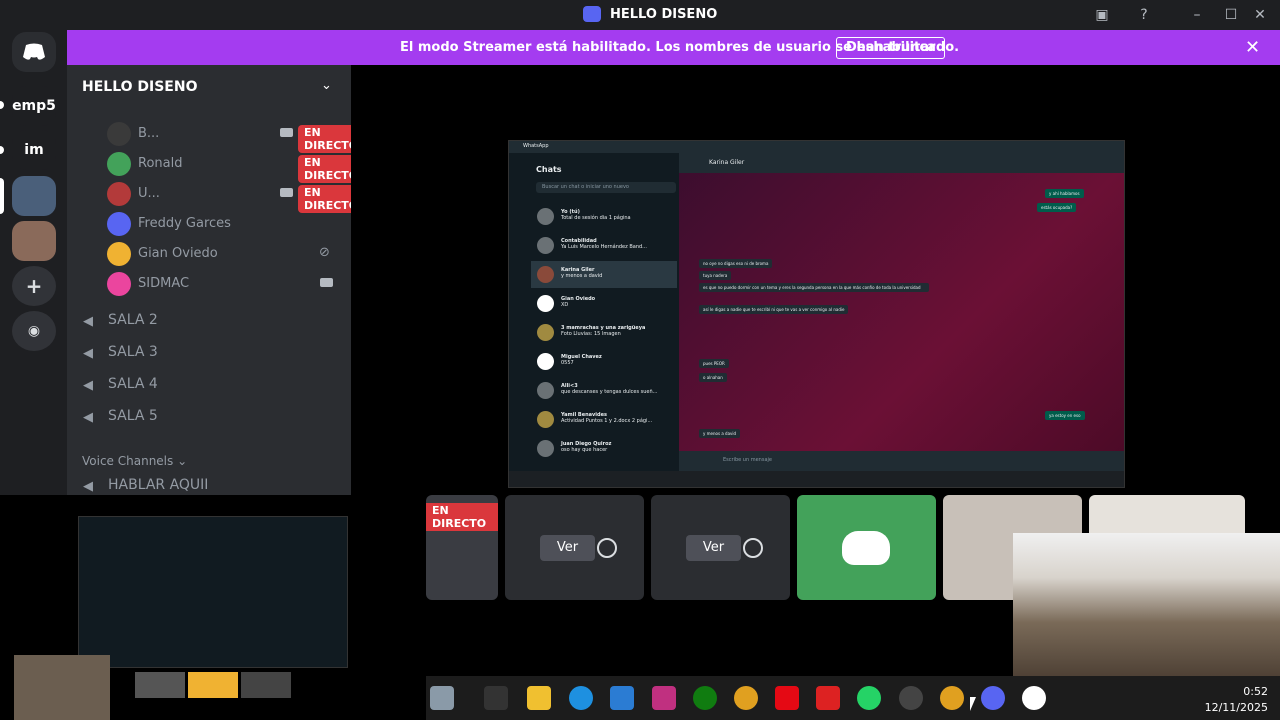 Image resolution: width=1280 pixels, height=720 pixels. I want to click on server-emp5: emp5, so click(34, 106).